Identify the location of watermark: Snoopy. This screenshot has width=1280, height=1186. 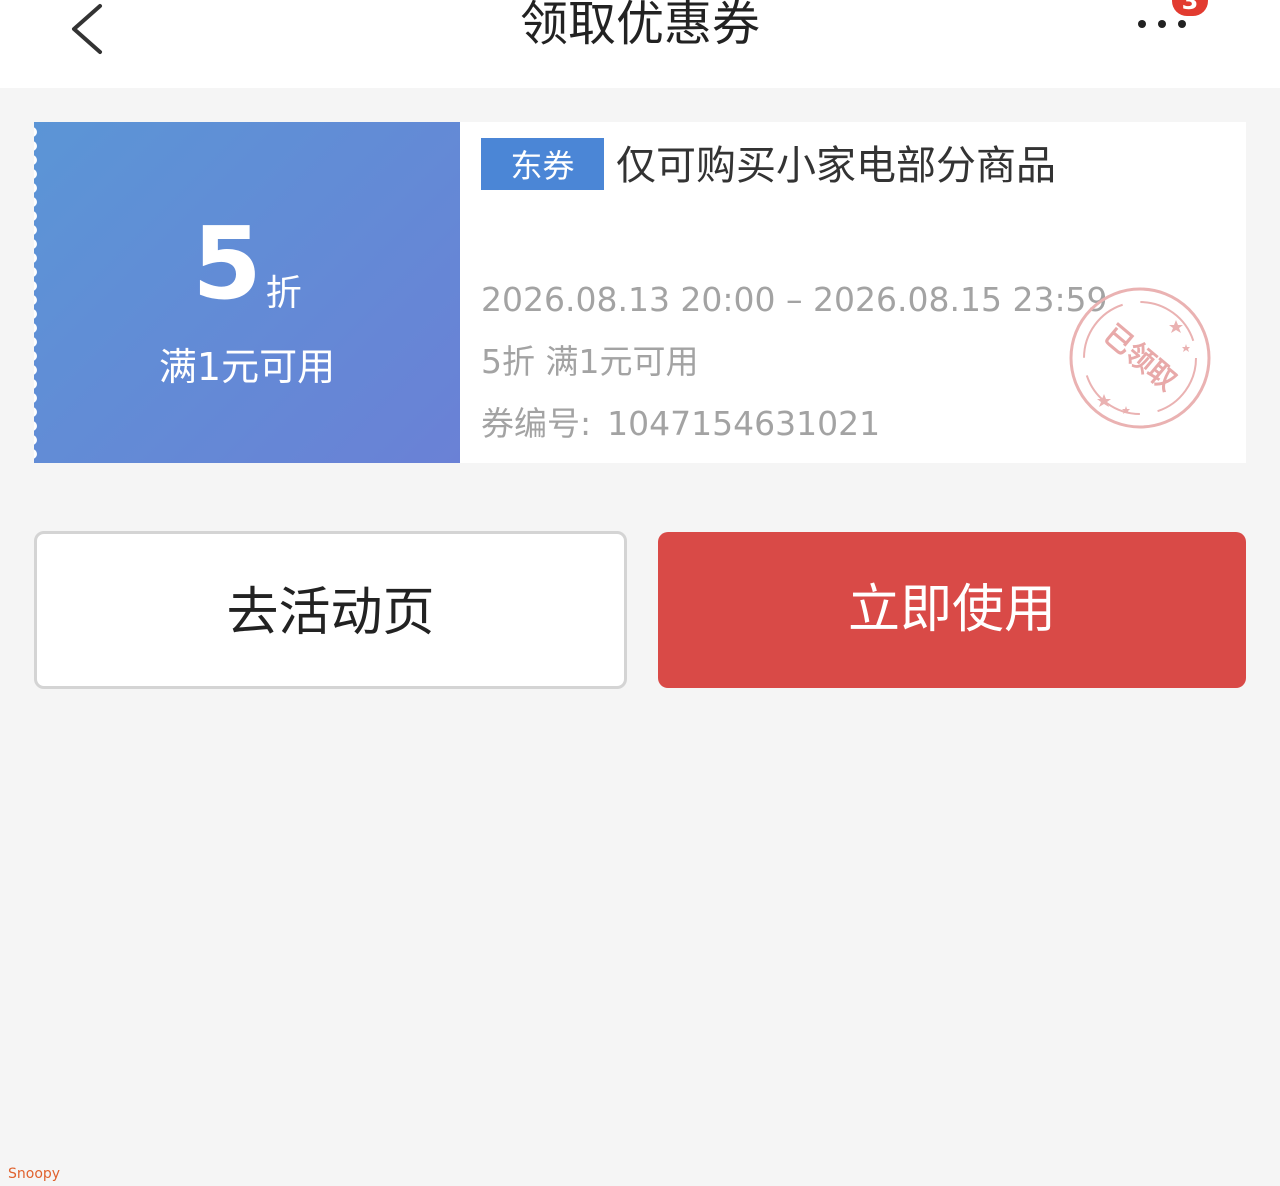
(34, 1174).